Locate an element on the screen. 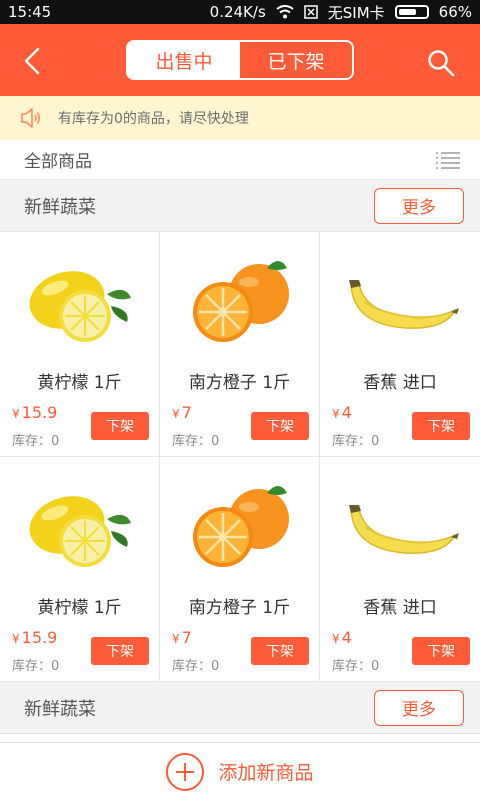 This screenshot has height=800, width=480. battery-icon is located at coordinates (411, 12).